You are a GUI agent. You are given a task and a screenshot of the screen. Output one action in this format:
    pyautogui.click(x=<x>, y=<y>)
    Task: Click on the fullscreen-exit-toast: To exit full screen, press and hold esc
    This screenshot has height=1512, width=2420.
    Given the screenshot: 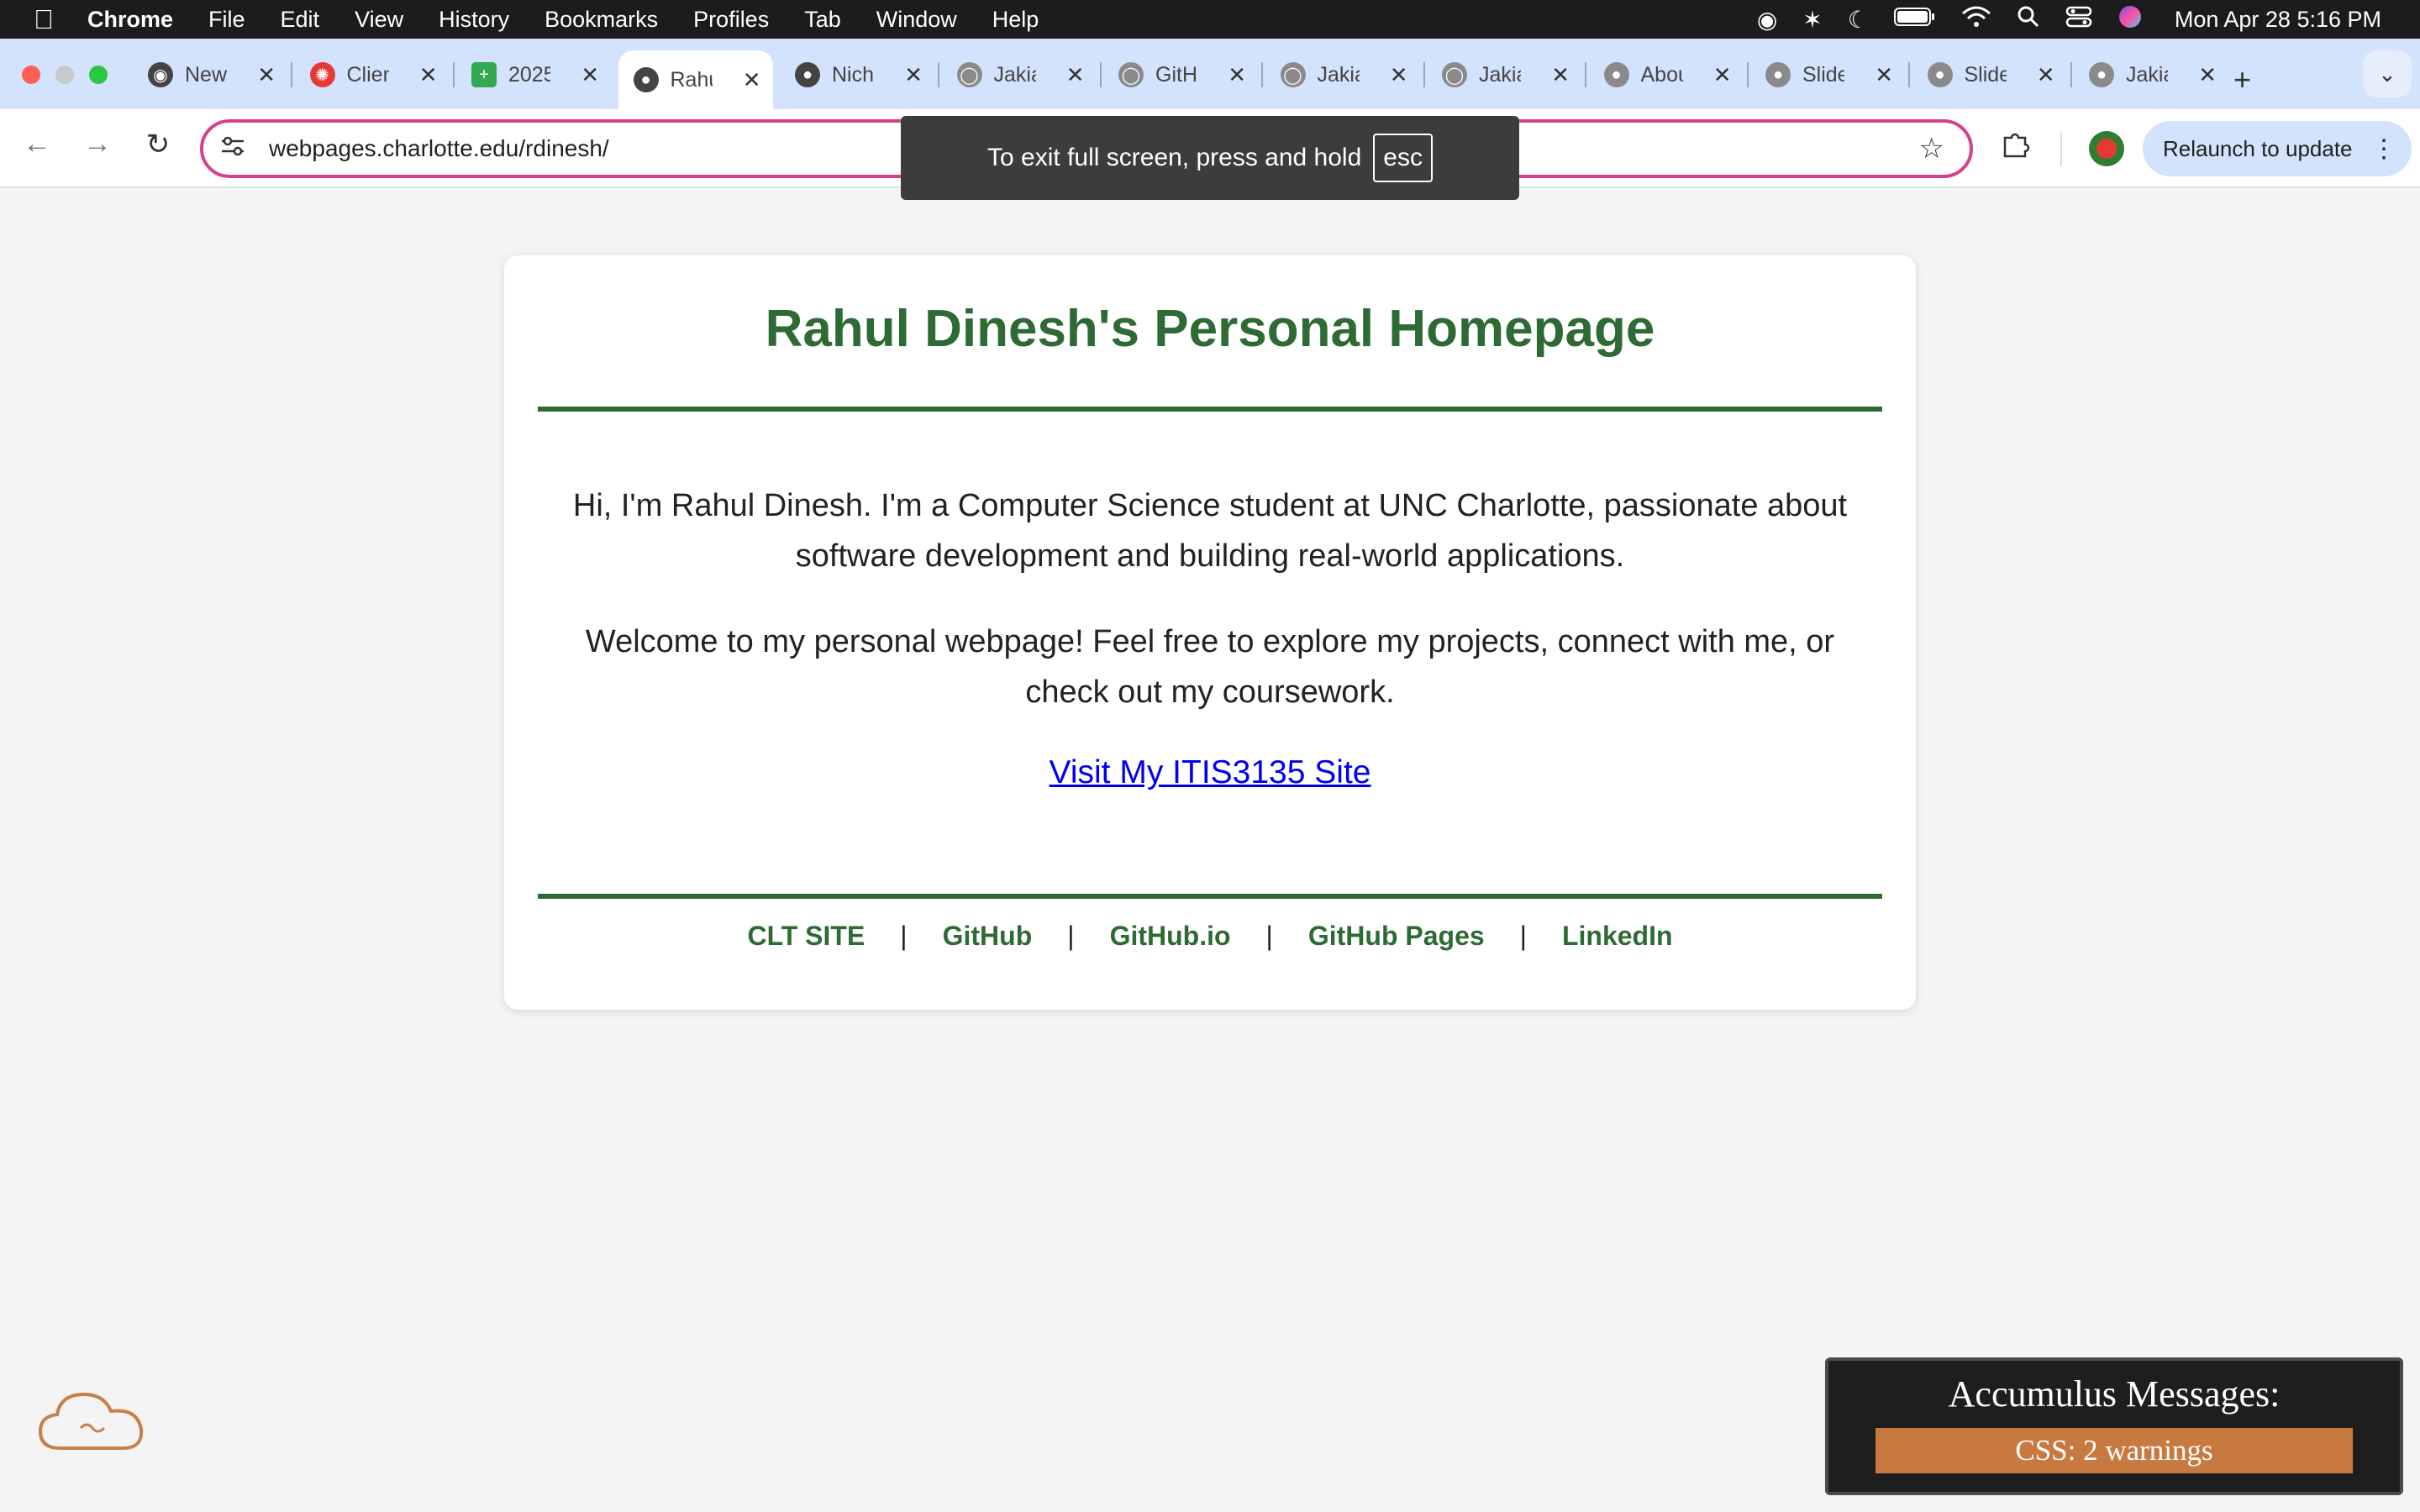 What is the action you would take?
    pyautogui.click(x=1210, y=158)
    